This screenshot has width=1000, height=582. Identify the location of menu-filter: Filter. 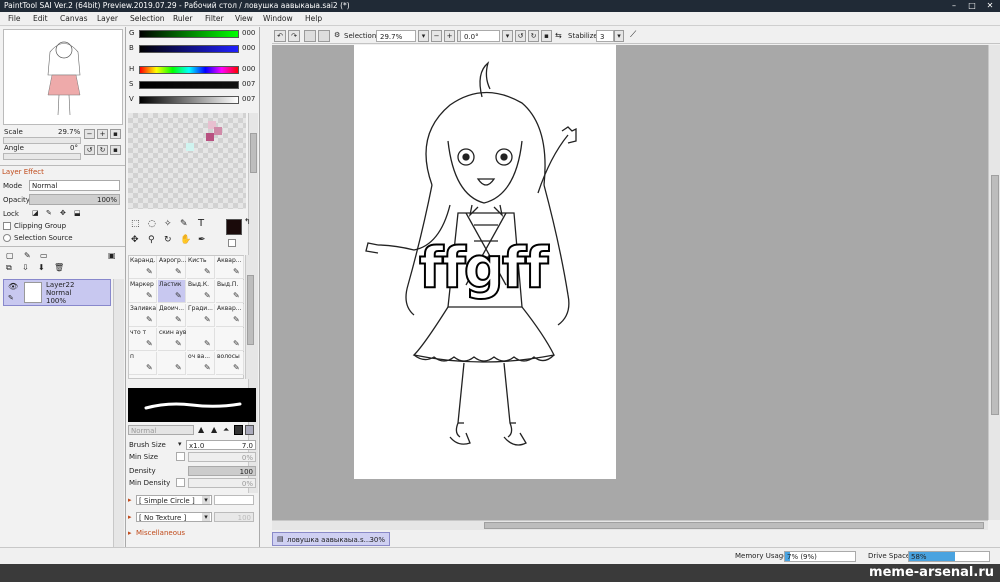
(214, 18).